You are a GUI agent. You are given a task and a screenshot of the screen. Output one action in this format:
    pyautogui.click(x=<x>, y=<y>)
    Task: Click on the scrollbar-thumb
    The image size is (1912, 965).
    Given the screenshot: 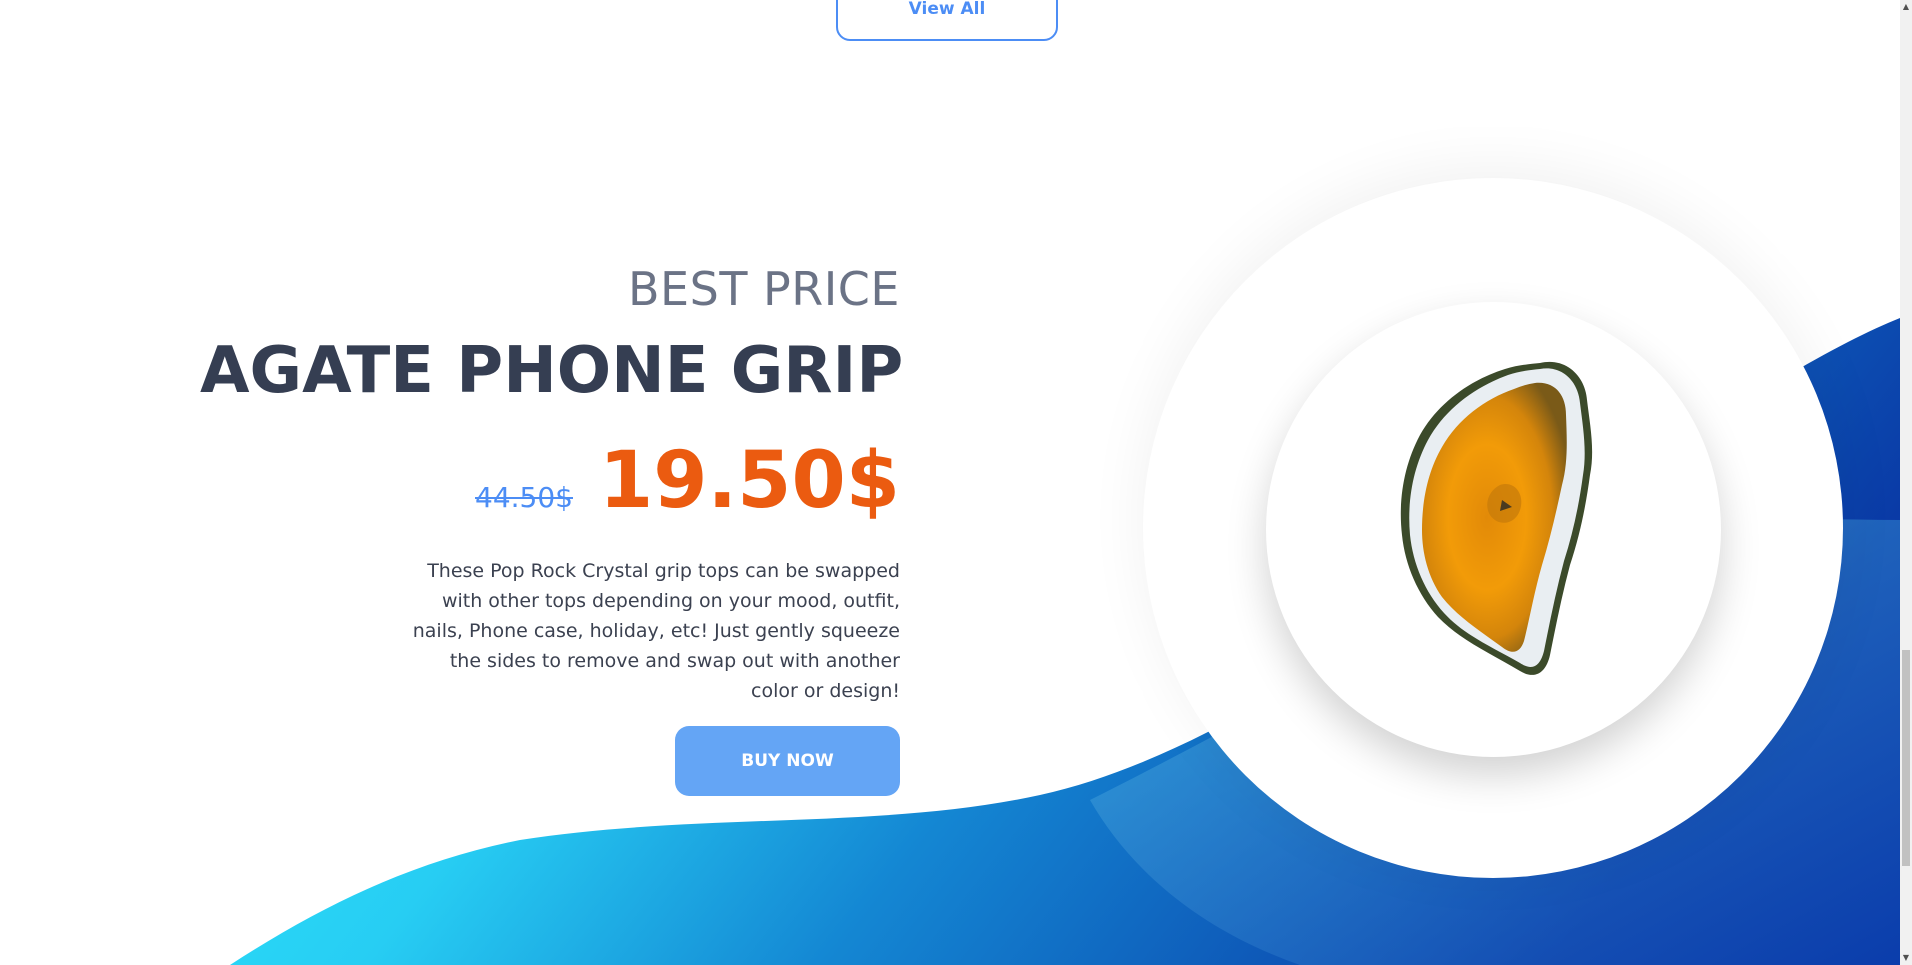 What is the action you would take?
    pyautogui.click(x=1906, y=758)
    